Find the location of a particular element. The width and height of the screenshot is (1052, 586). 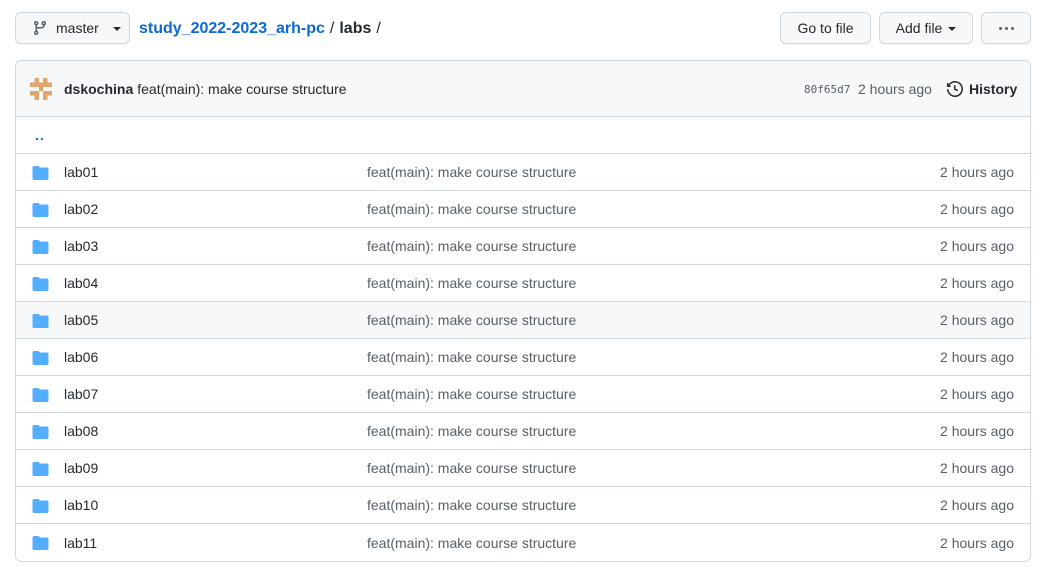

add-file-label: Add file is located at coordinates (919, 28).